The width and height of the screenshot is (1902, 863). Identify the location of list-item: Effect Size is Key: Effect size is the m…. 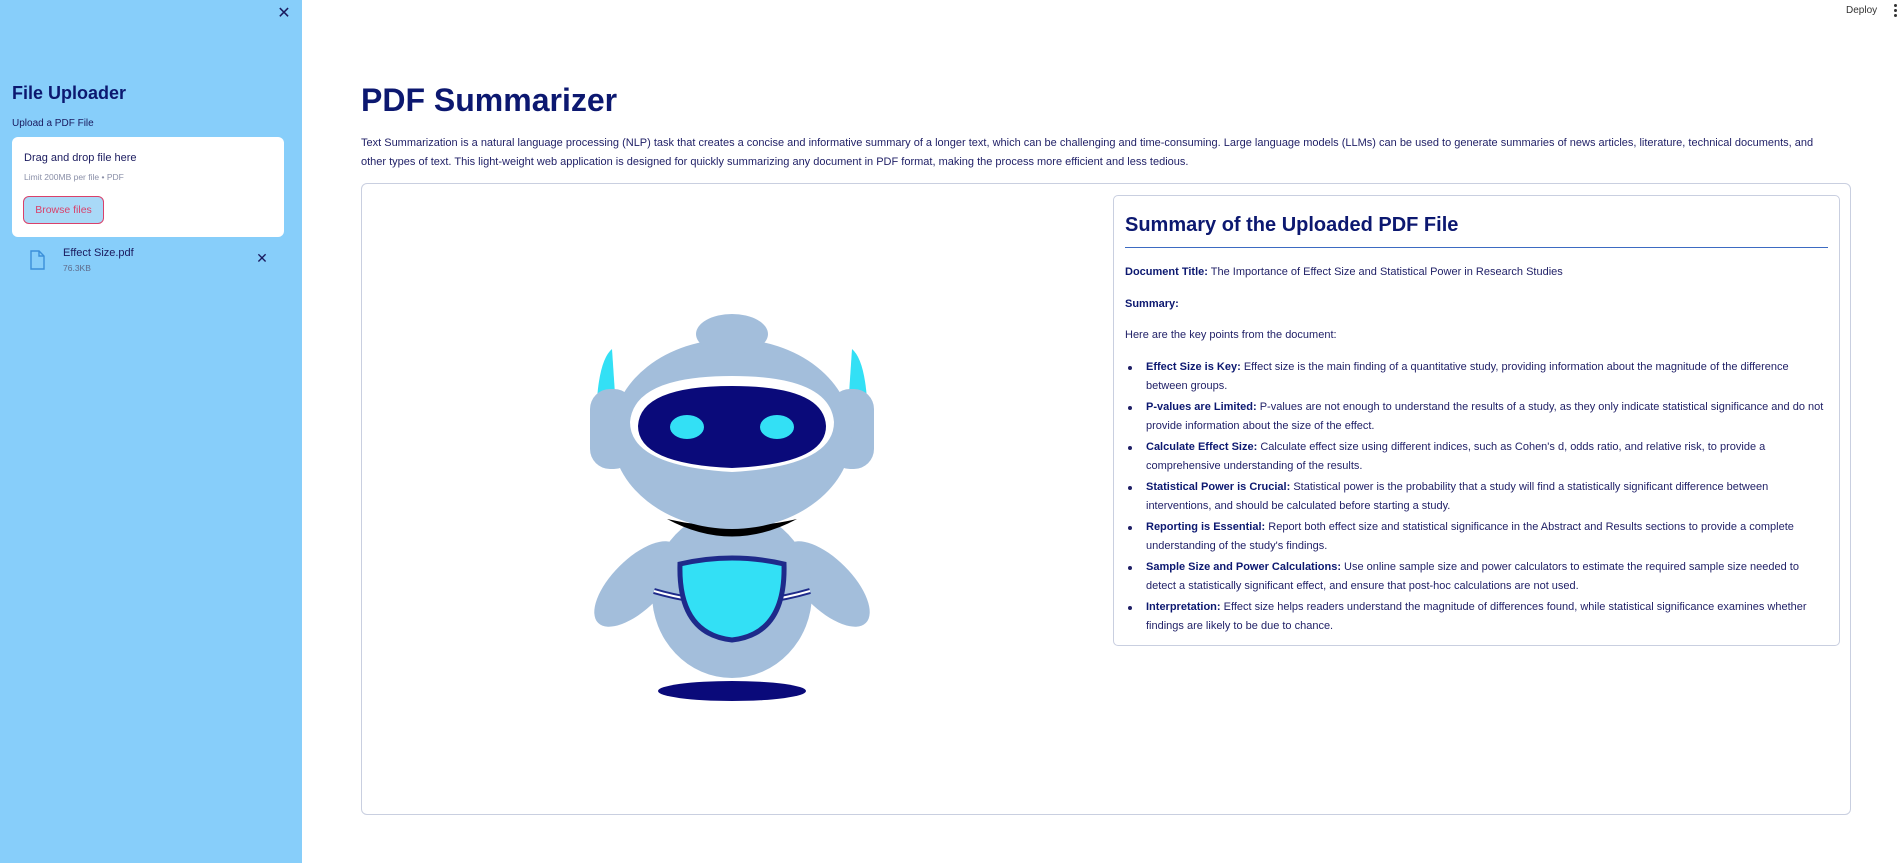
(1479, 377).